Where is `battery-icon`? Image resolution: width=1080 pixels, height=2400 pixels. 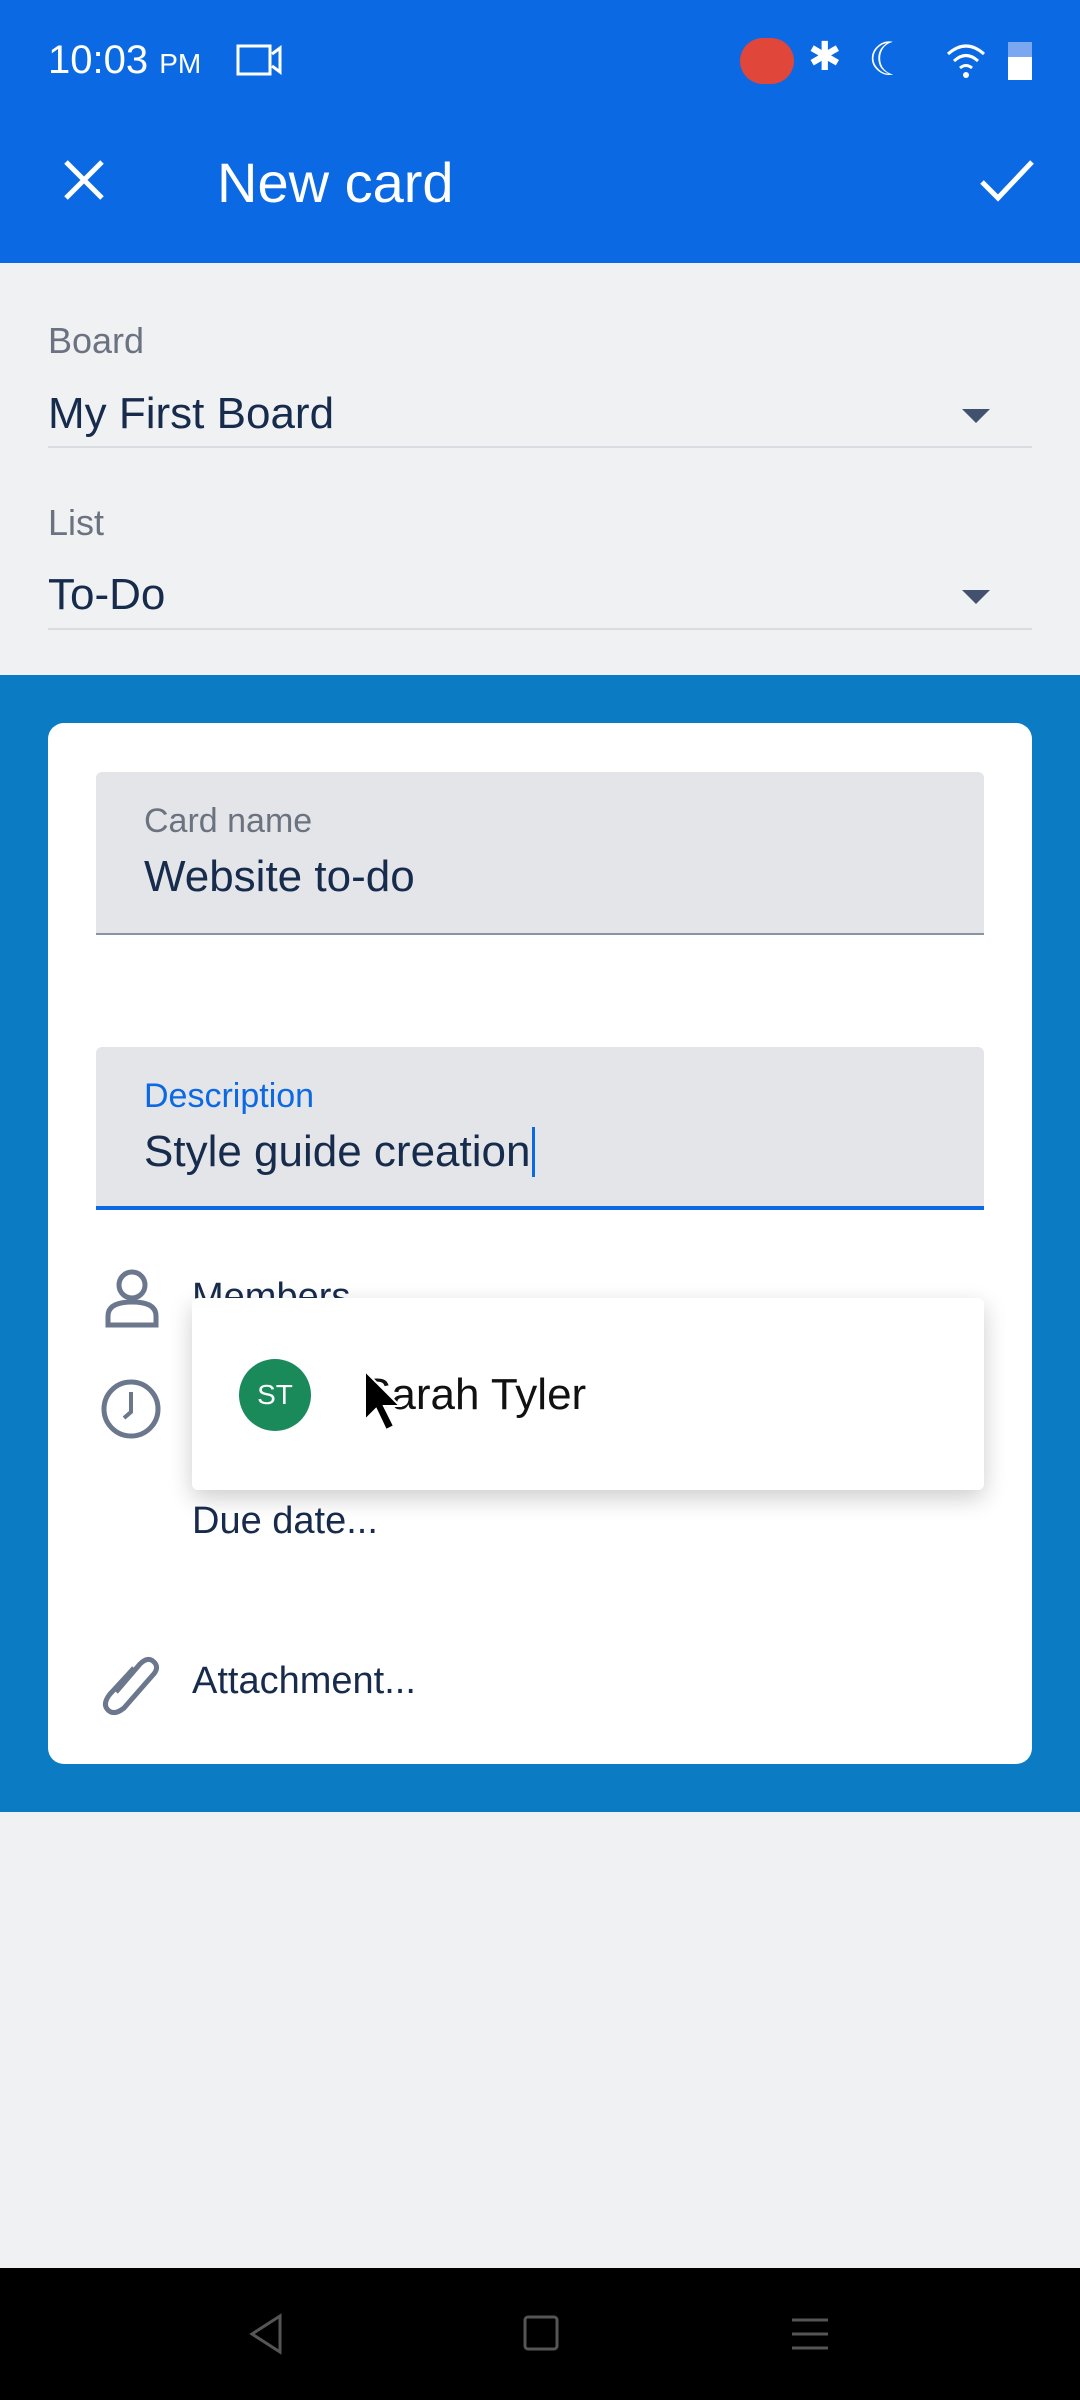 battery-icon is located at coordinates (1020, 61).